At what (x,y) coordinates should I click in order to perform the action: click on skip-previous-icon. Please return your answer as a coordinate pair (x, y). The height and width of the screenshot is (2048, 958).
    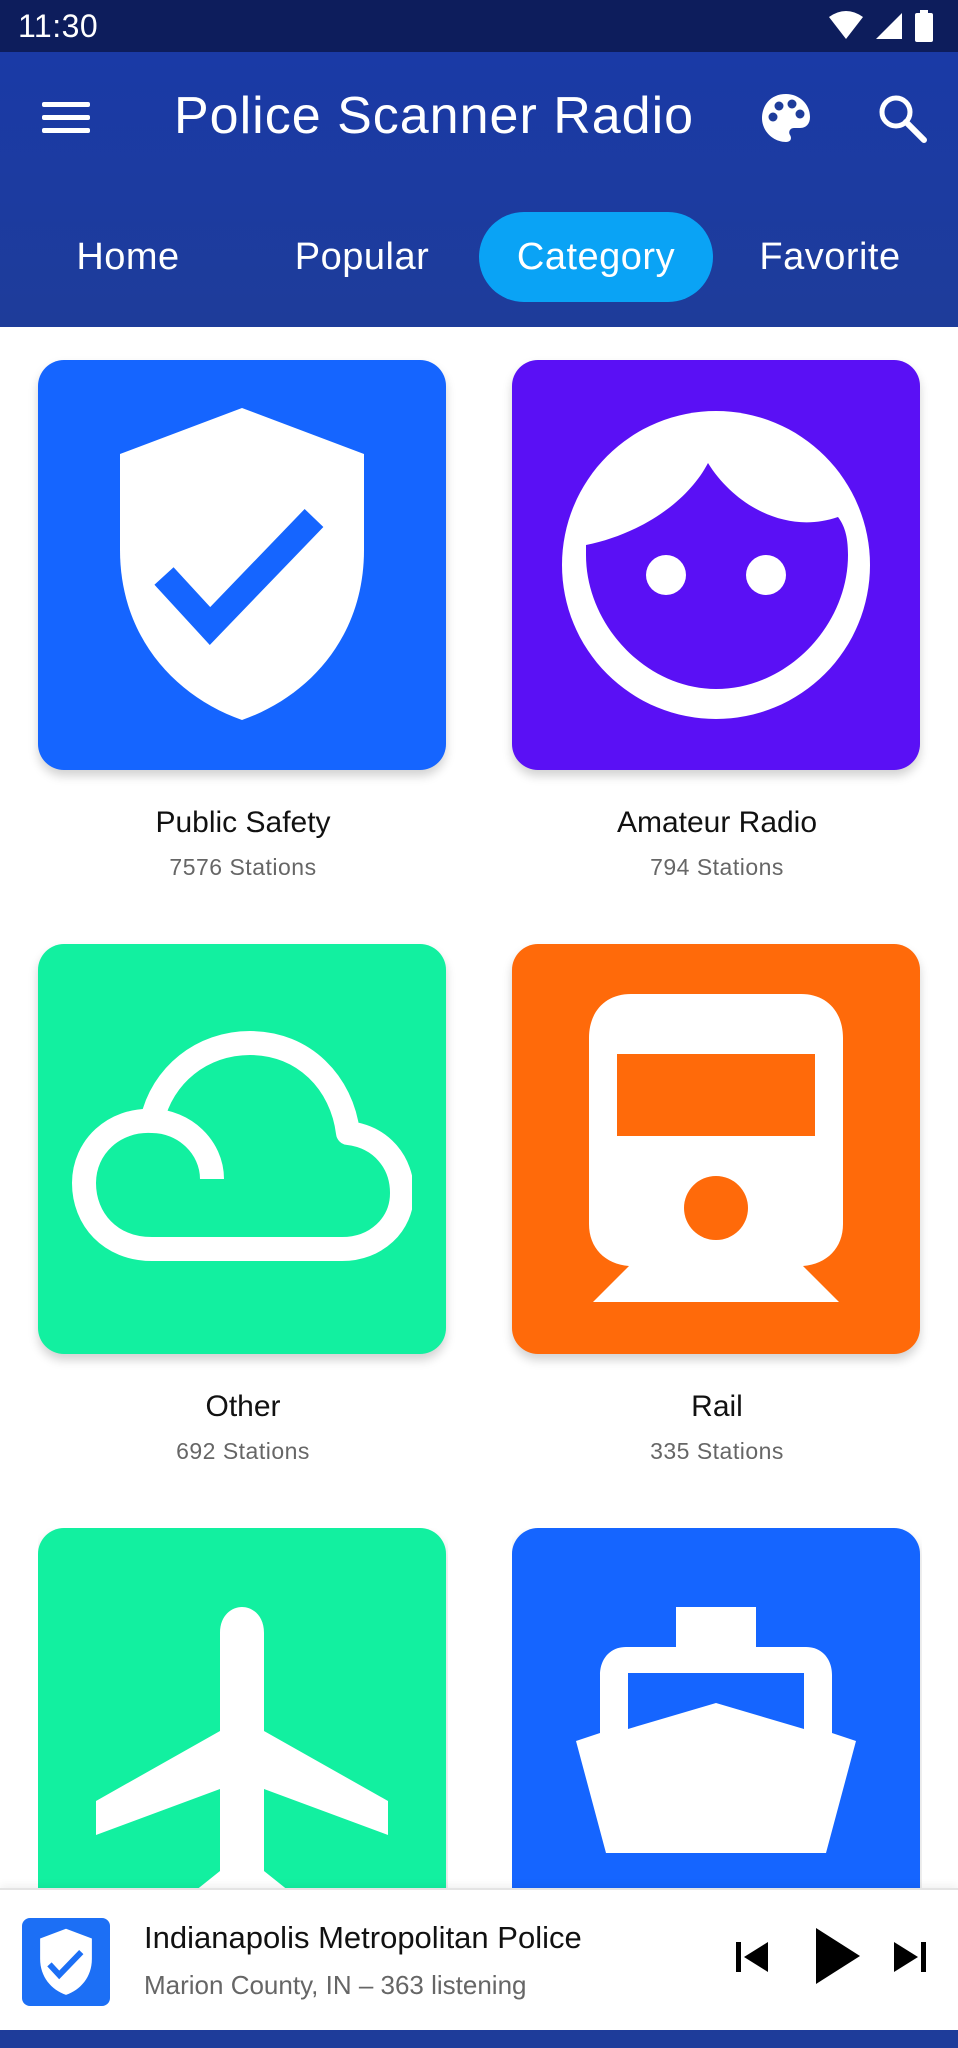
    Looking at the image, I should click on (752, 1957).